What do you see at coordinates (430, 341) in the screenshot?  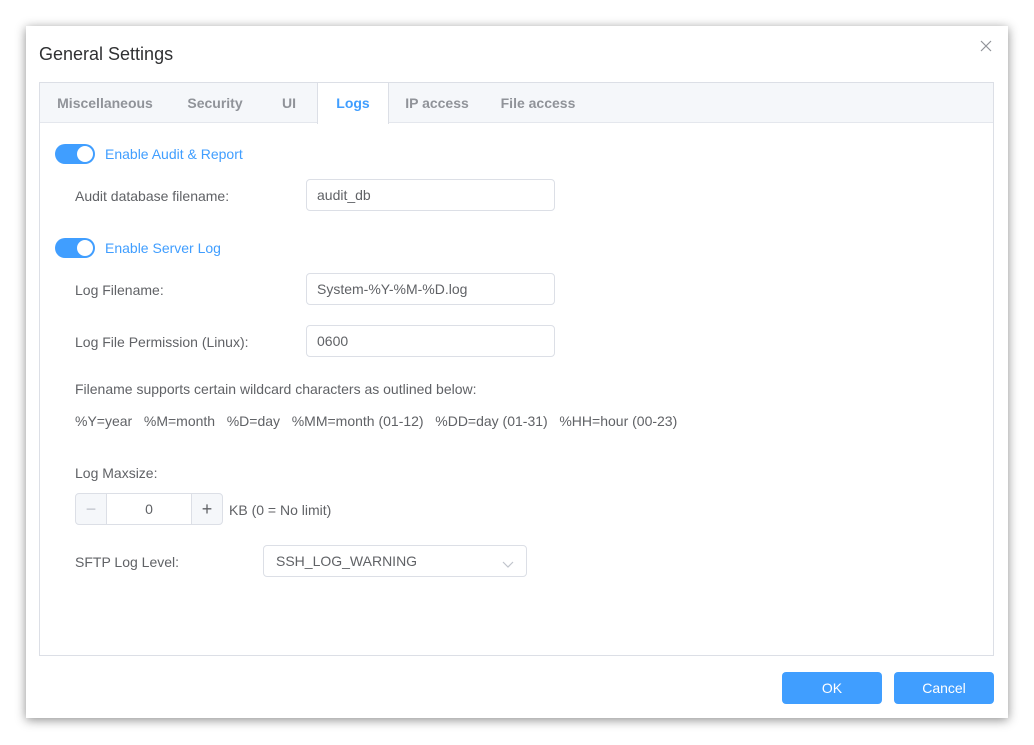 I see `log-permission-input` at bounding box center [430, 341].